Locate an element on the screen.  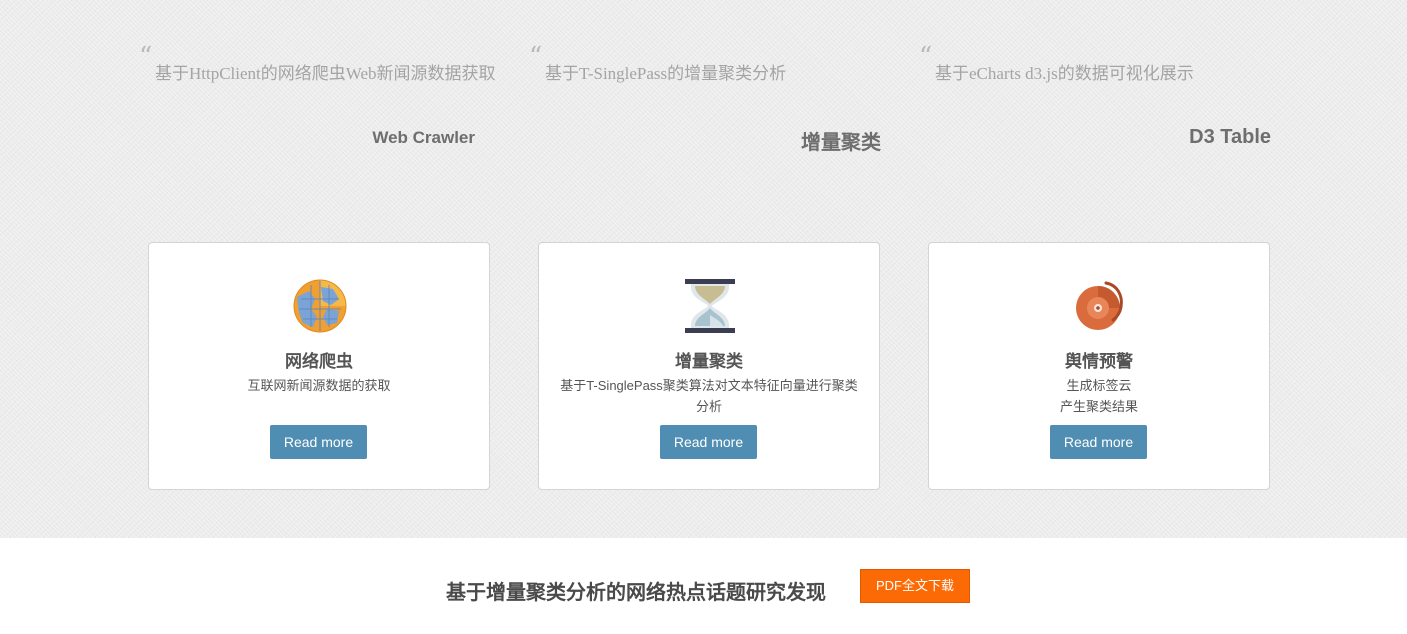
quote-text: 基于T-SinglePass的增量聚类分析 is located at coordinates (666, 73).